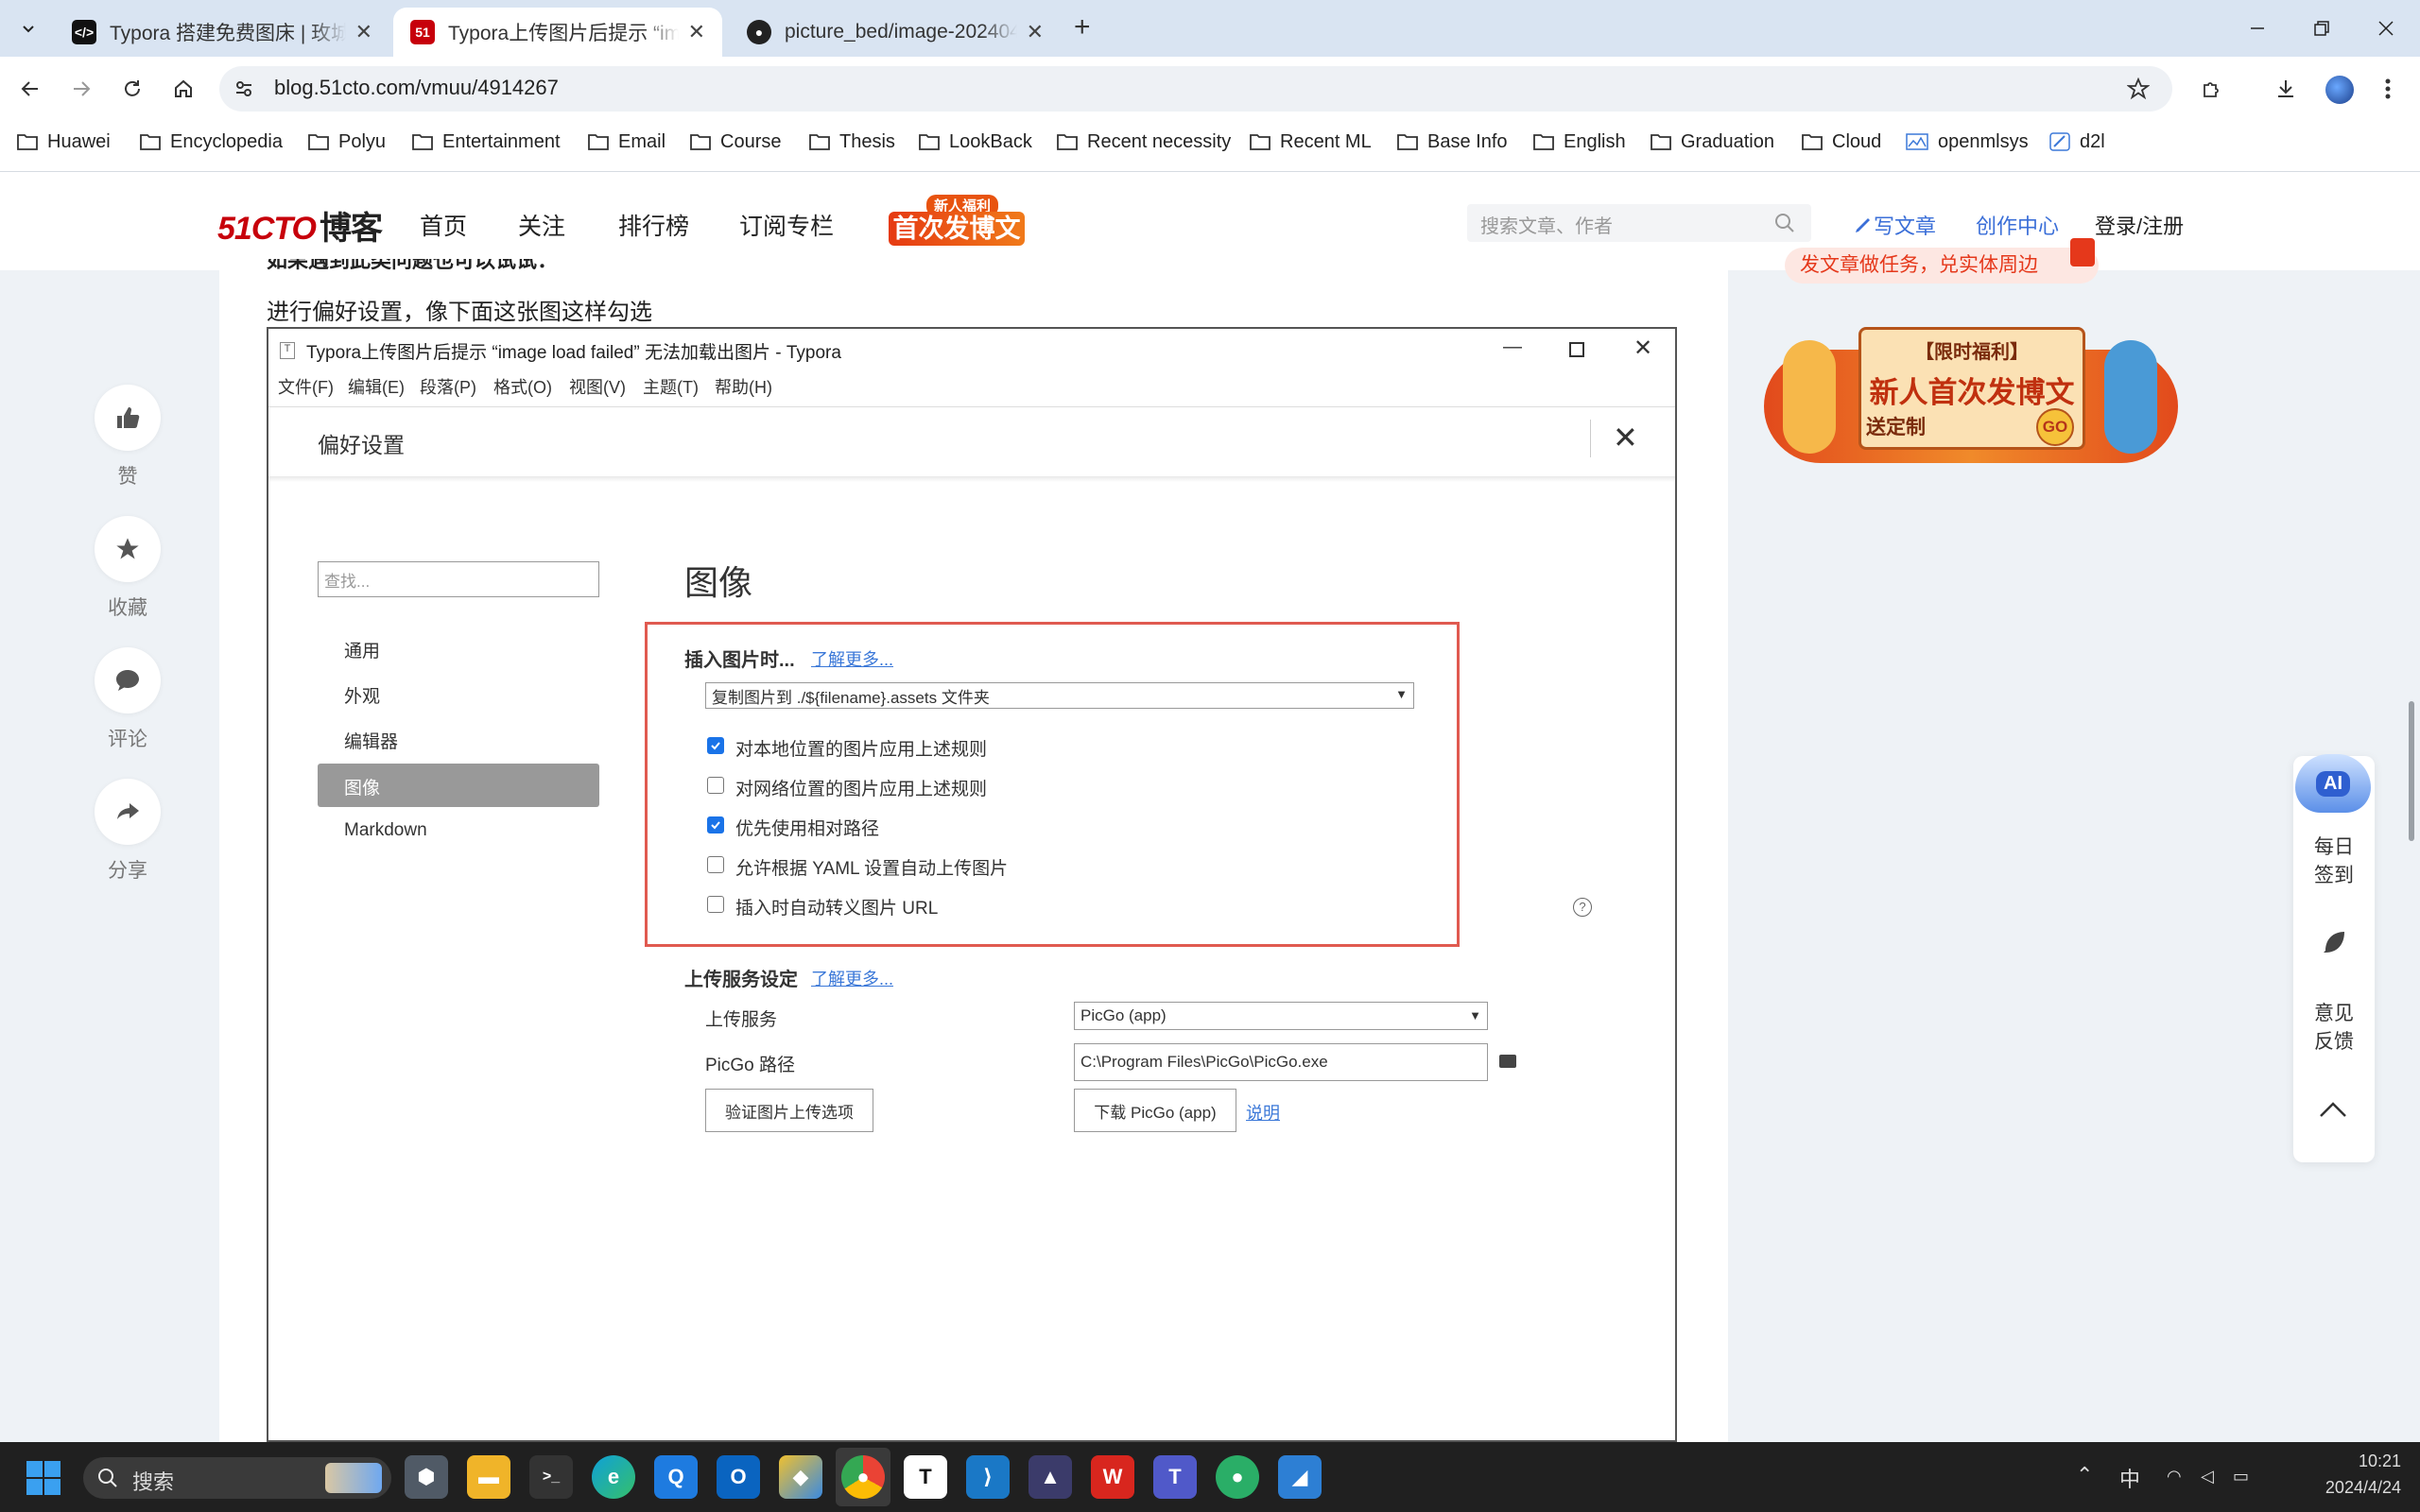 This screenshot has width=2420, height=1512. What do you see at coordinates (743, 387) in the screenshot?
I see `typora-menu-help: 帮助(H)` at bounding box center [743, 387].